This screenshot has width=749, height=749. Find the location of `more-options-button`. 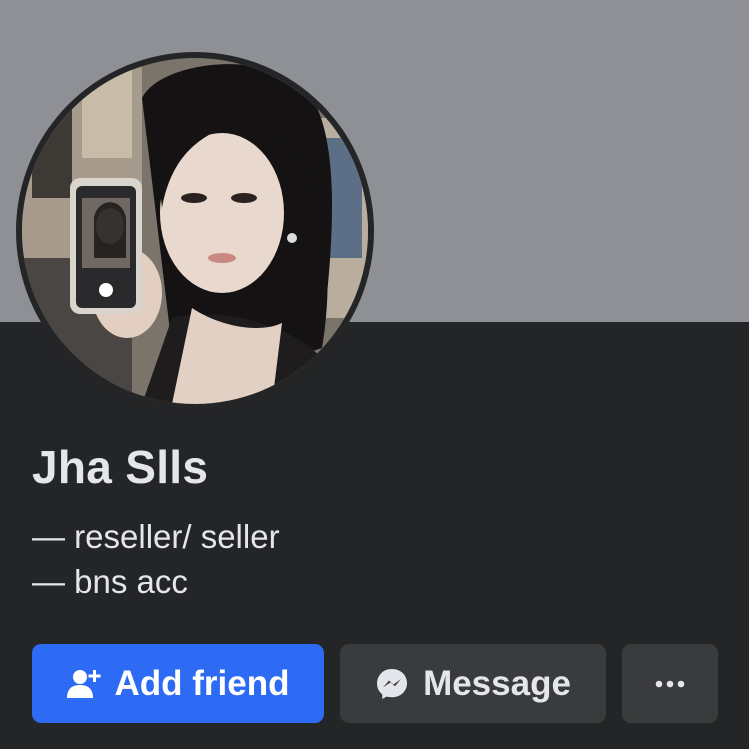

more-options-button is located at coordinates (670, 683).